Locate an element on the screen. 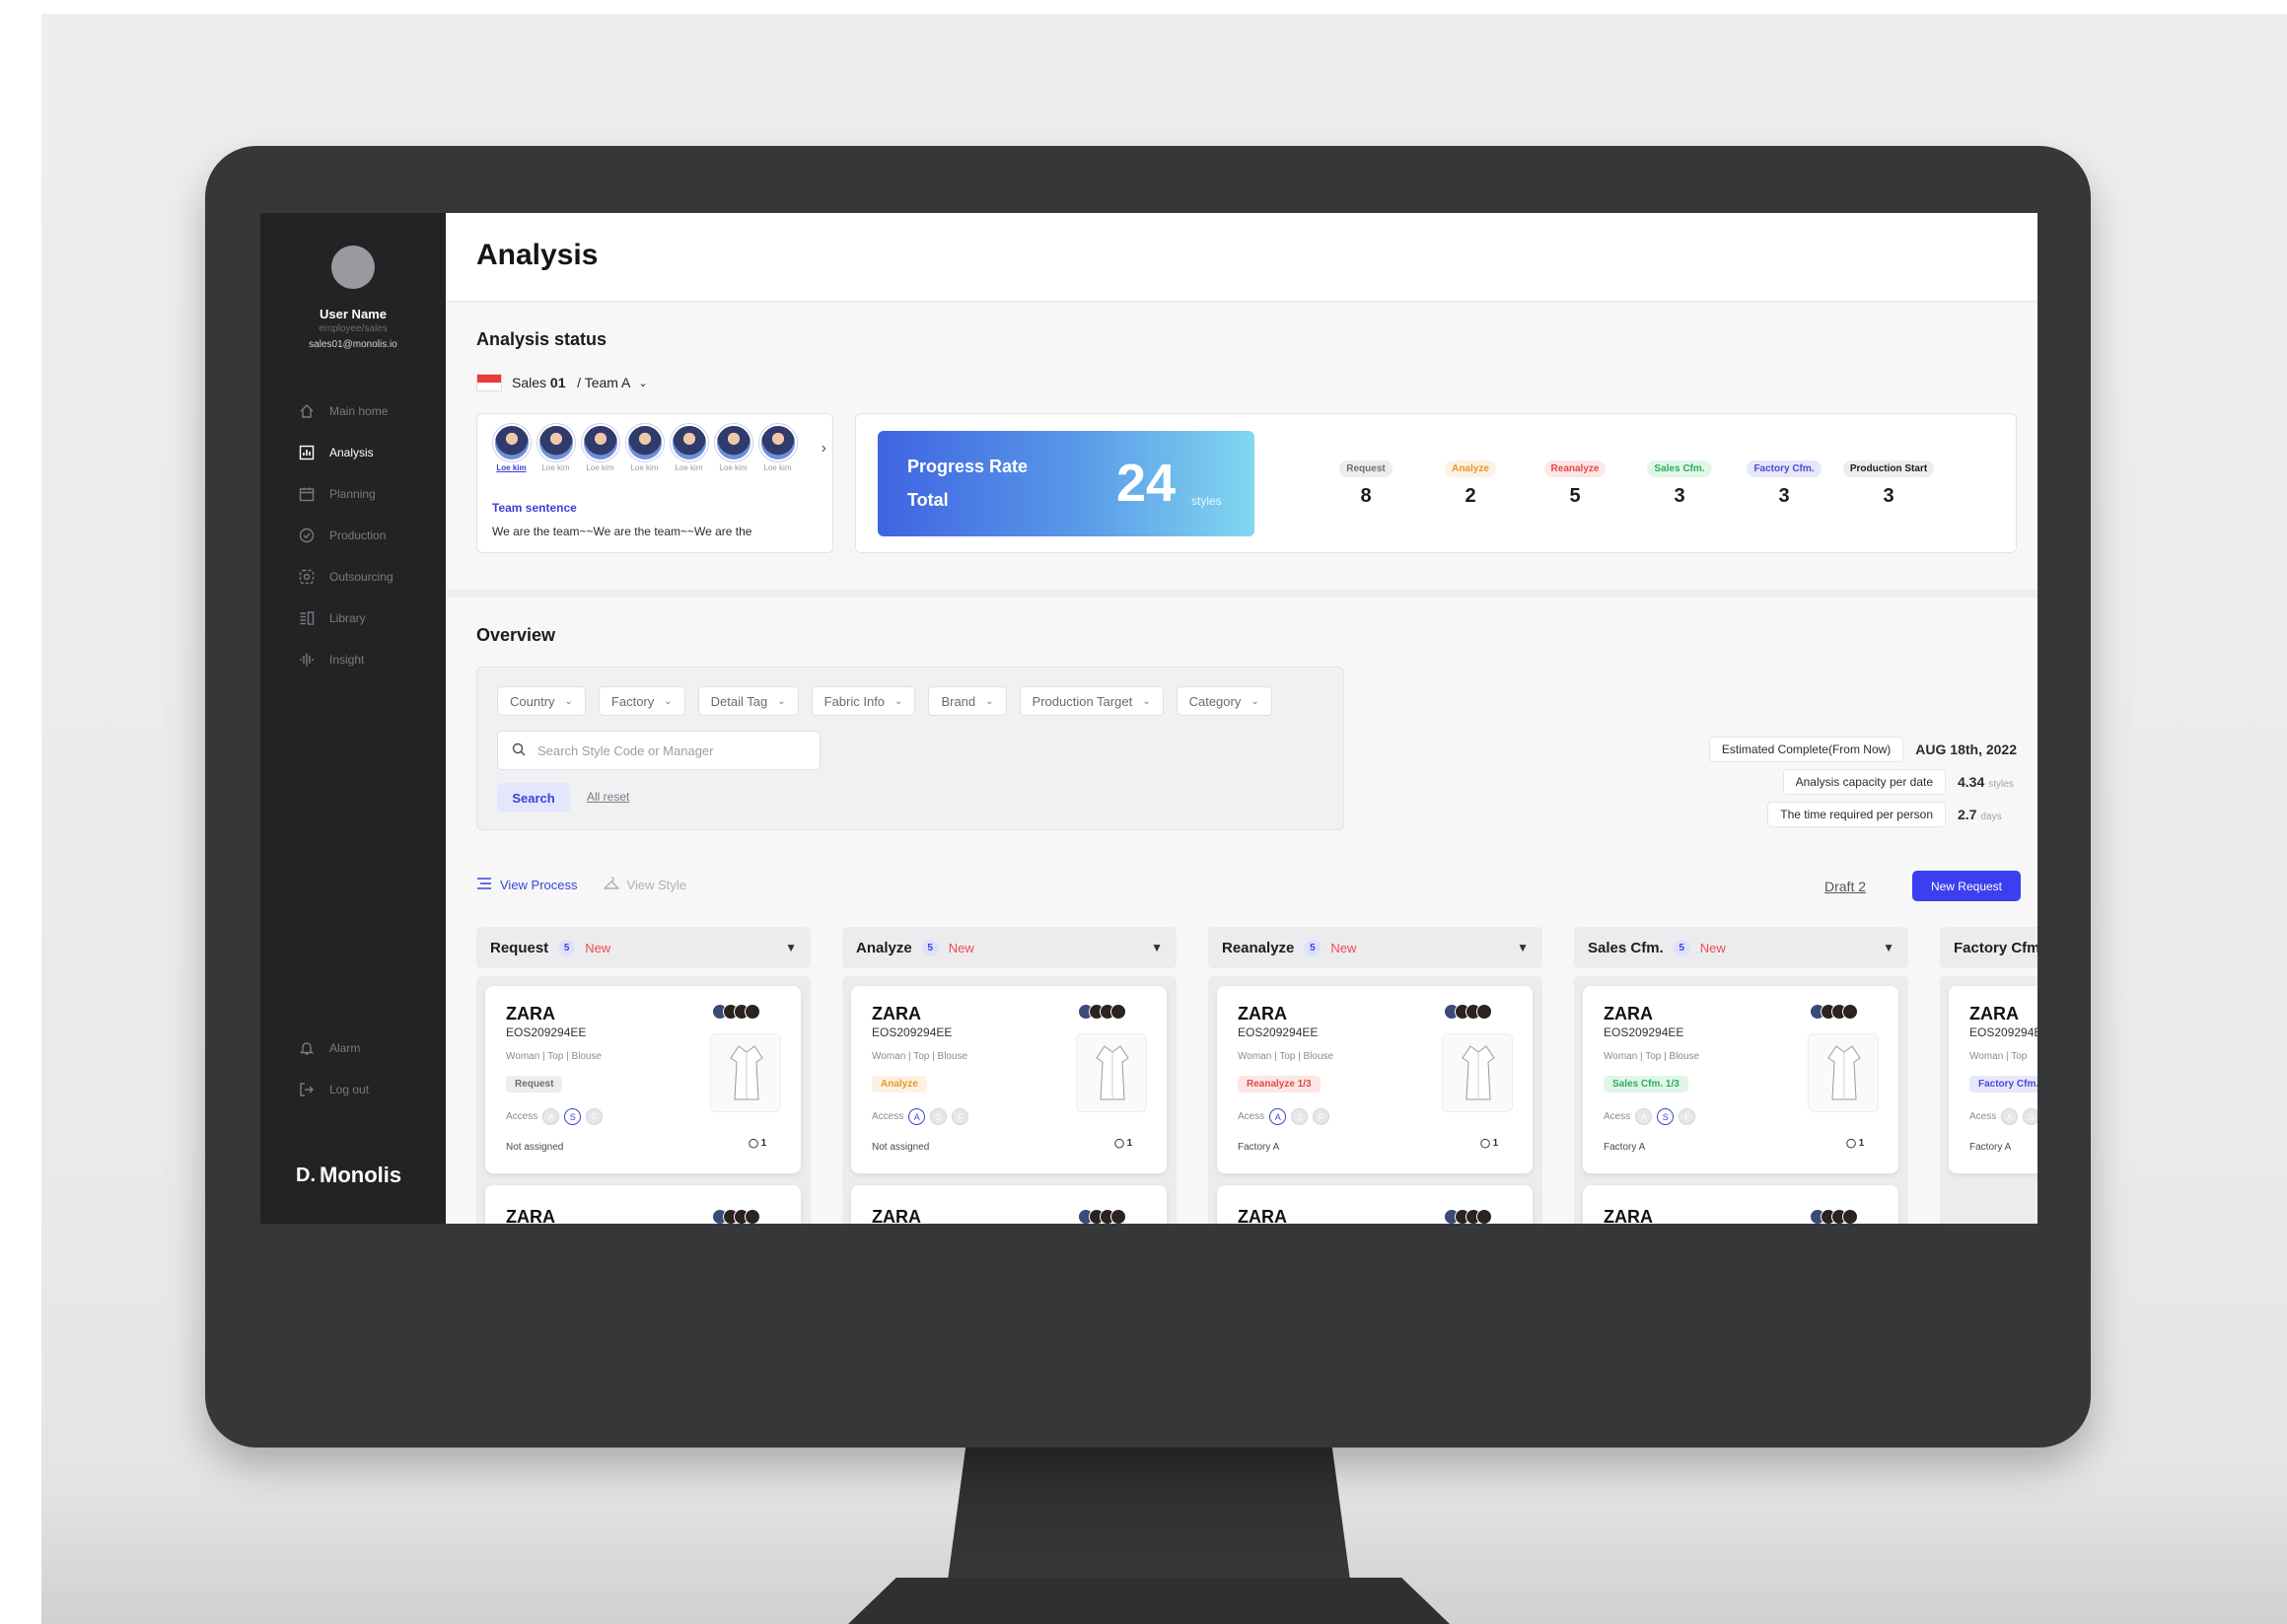 The height and width of the screenshot is (1624, 2287). sidebar-item-outsourcing: Outsourcing is located at coordinates (345, 577).